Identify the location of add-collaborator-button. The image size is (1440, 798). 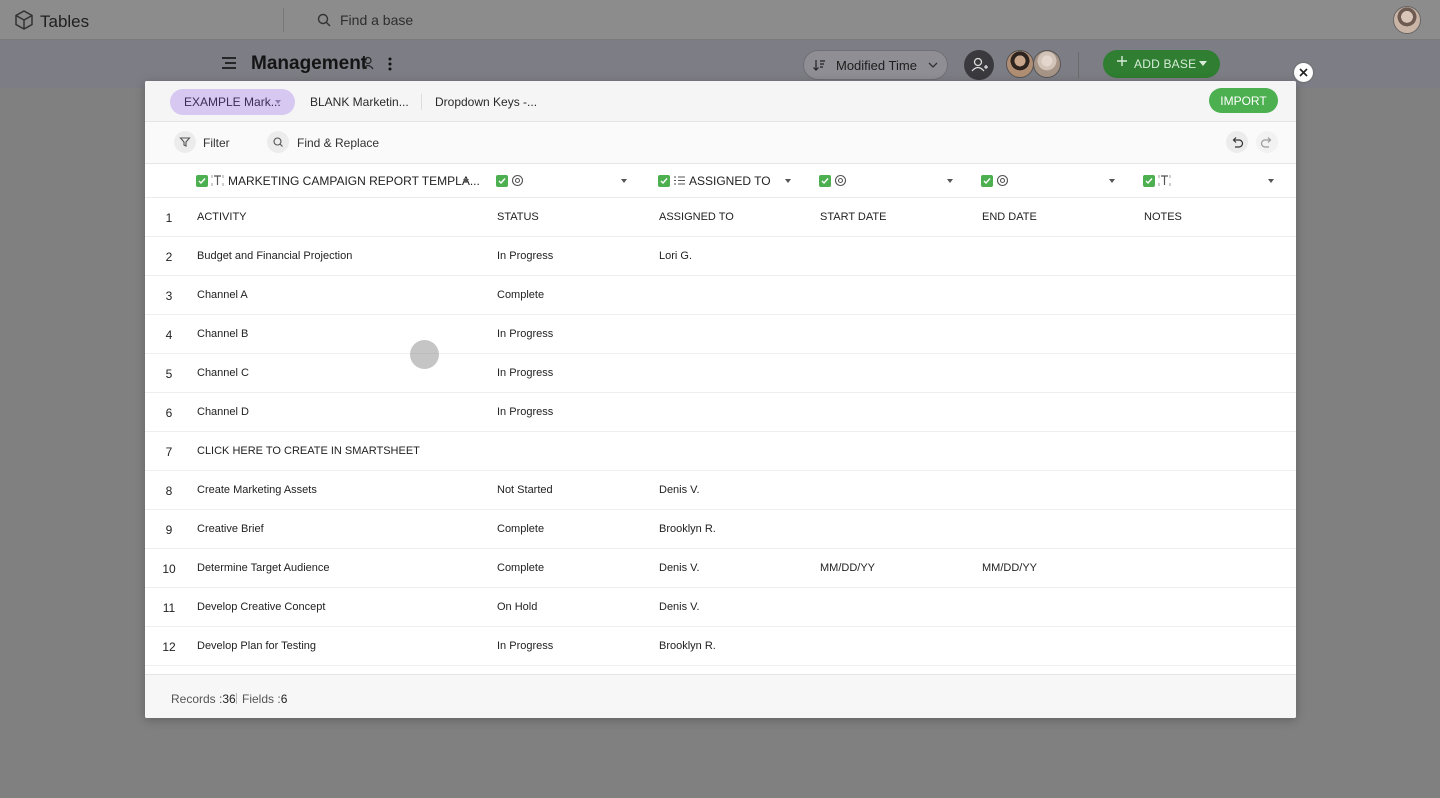
(979, 65).